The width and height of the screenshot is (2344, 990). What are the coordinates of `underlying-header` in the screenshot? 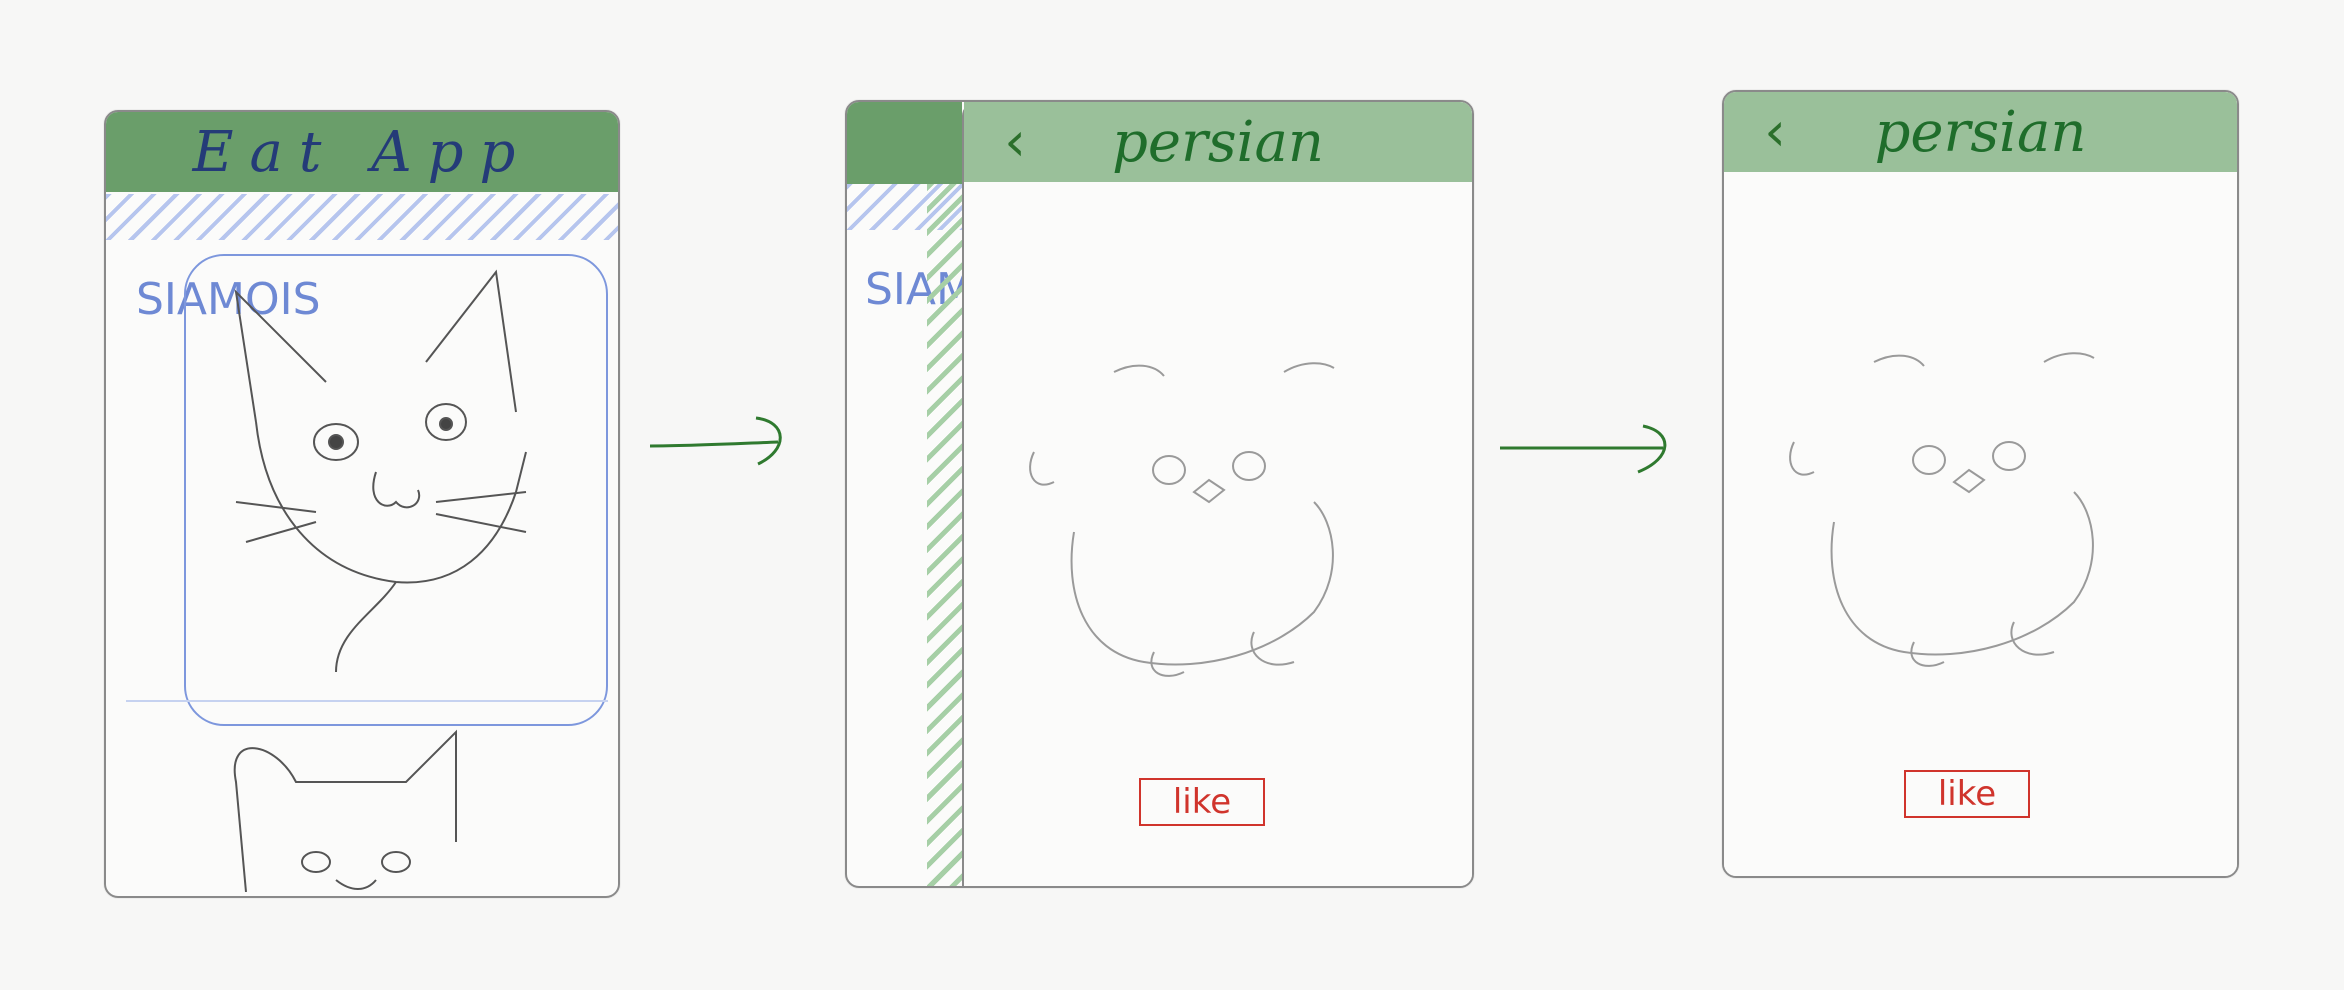 It's located at (904, 143).